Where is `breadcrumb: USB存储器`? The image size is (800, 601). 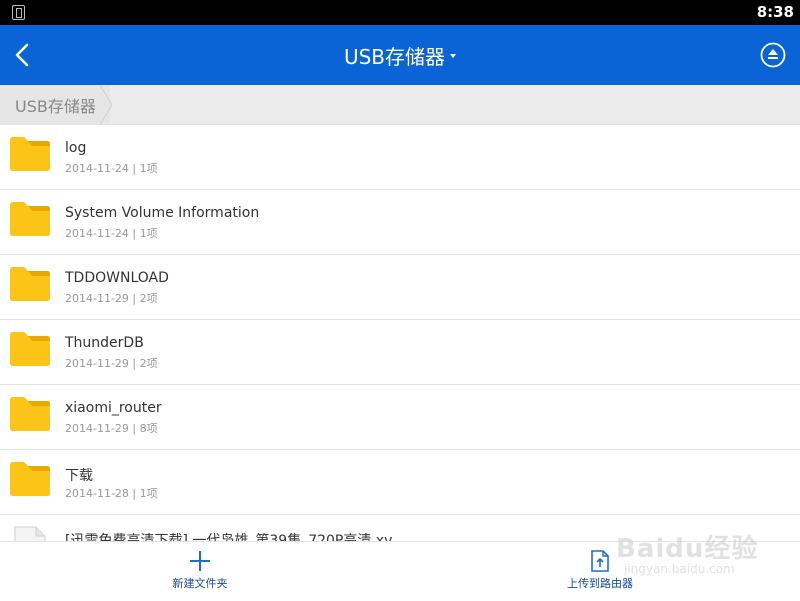 breadcrumb: USB存储器 is located at coordinates (400, 105).